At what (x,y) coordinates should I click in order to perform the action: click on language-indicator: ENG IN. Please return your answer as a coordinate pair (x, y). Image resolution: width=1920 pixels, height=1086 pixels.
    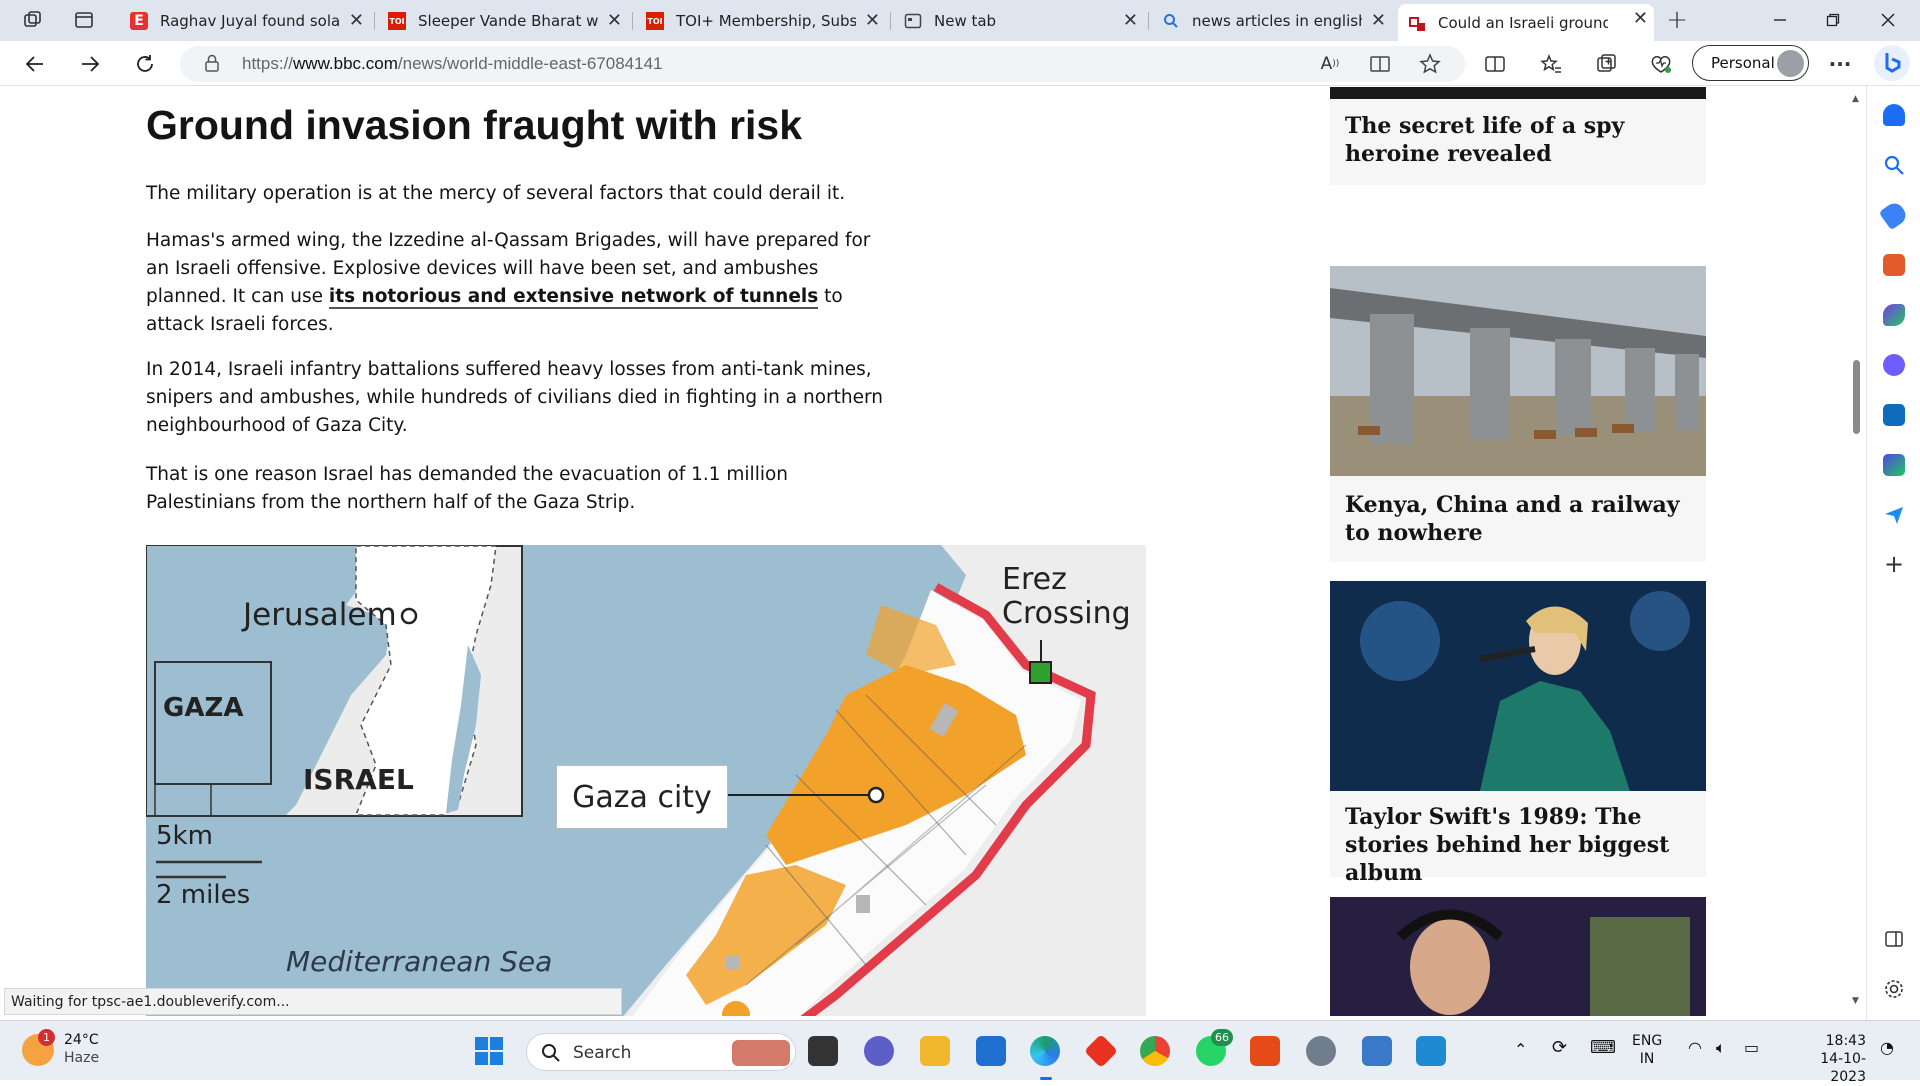
    Looking at the image, I should click on (1647, 1050).